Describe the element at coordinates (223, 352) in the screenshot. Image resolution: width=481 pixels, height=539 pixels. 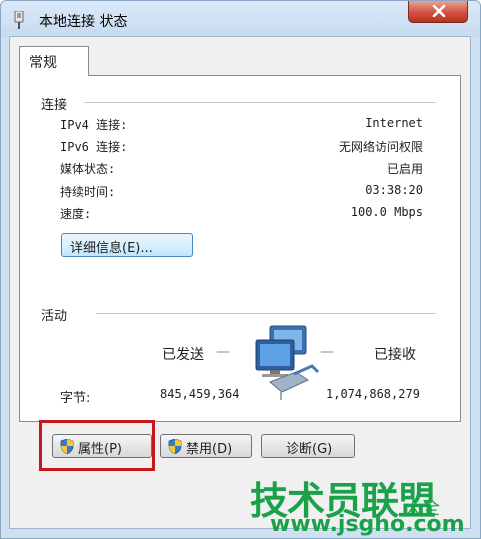
I see `sent-dash: —` at that location.